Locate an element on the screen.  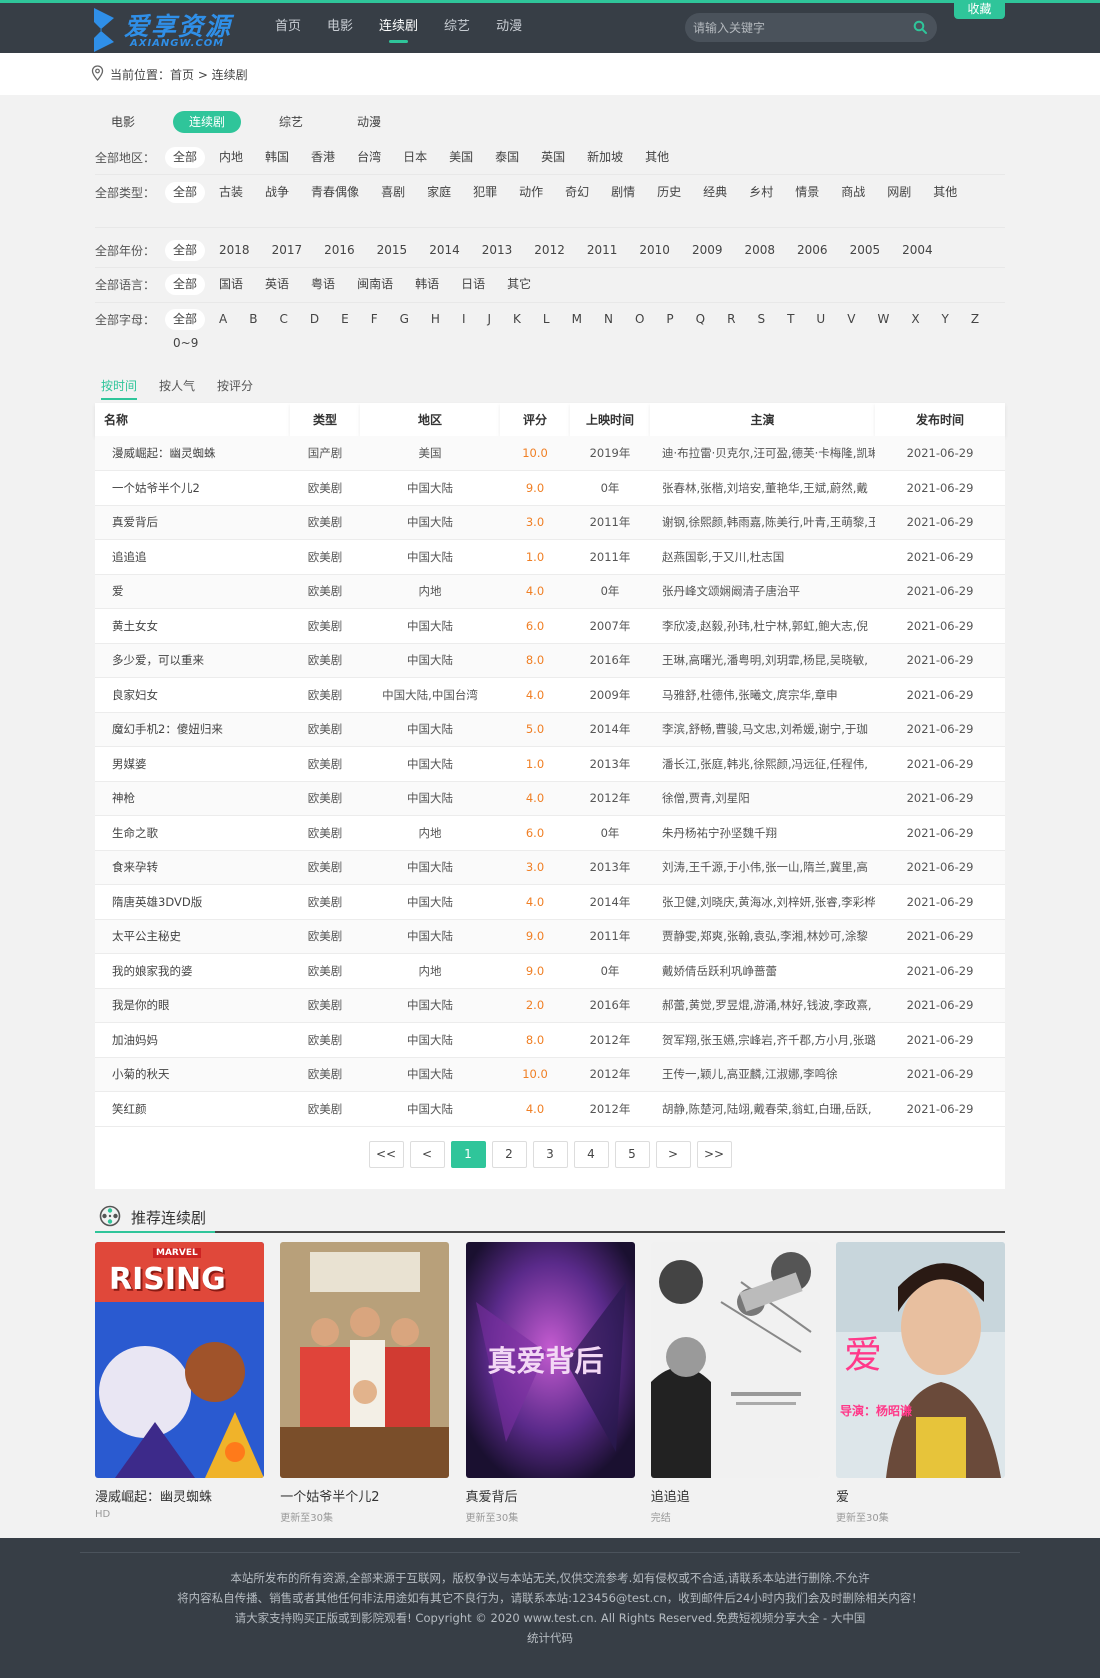
recommend-card: 一个姑爷半个儿2 更新至30集 is located at coordinates (365, 1383).